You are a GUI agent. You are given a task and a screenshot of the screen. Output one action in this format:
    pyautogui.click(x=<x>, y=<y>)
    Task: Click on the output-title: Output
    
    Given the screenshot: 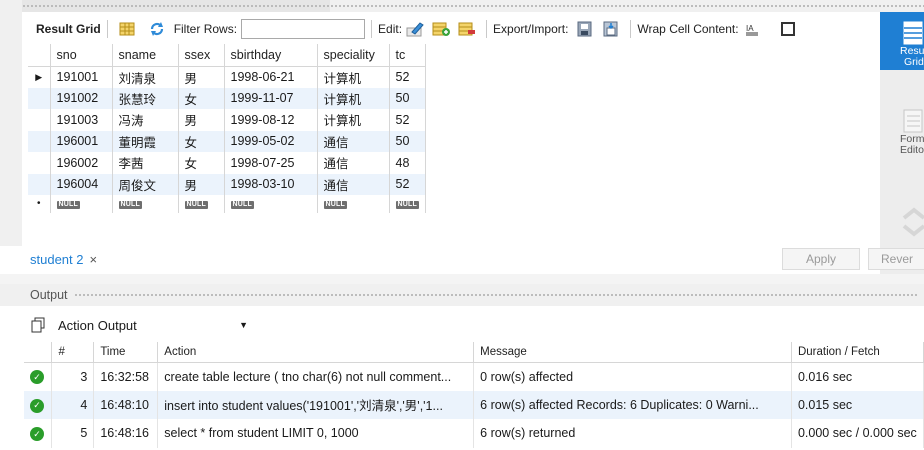 What is the action you would take?
    pyautogui.click(x=49, y=295)
    